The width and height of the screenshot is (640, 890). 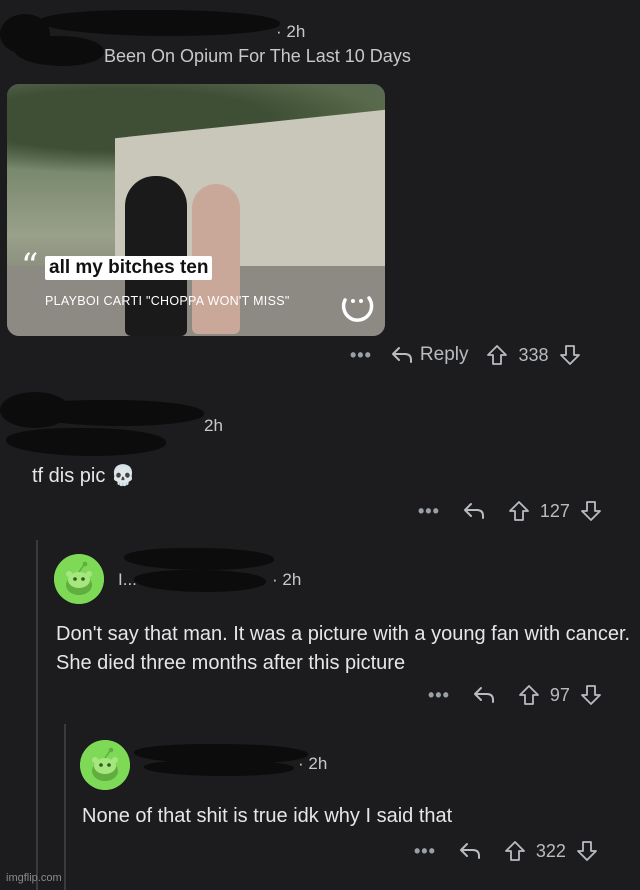 I want to click on reply-label: Reply, so click(x=444, y=354).